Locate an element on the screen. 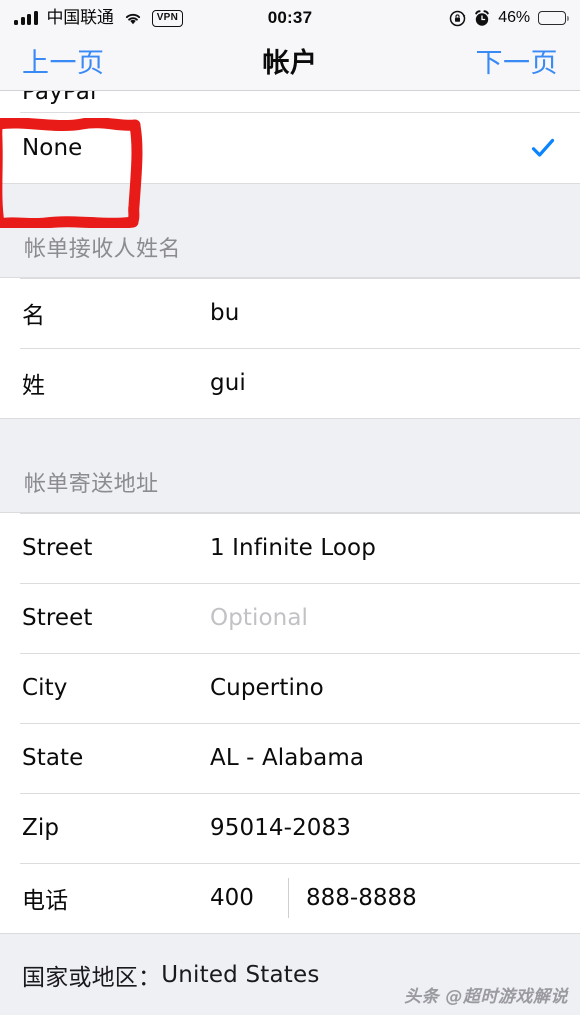  section-header-billing-address-label: 帐单寄送地址 is located at coordinates (91, 484).